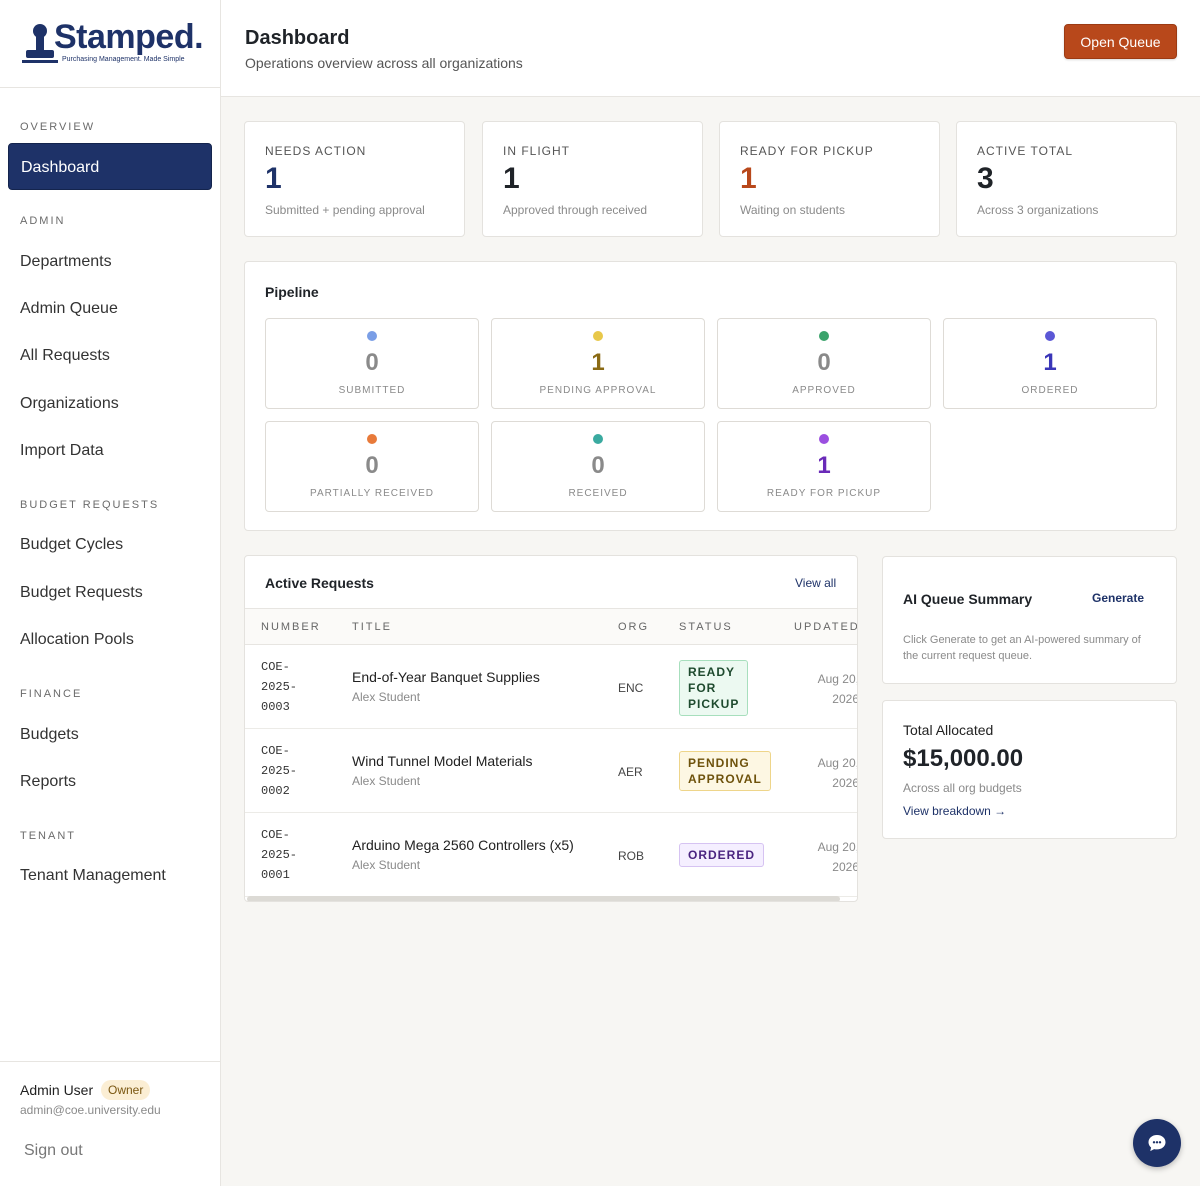  I want to click on chat-icon, so click(1157, 1143).